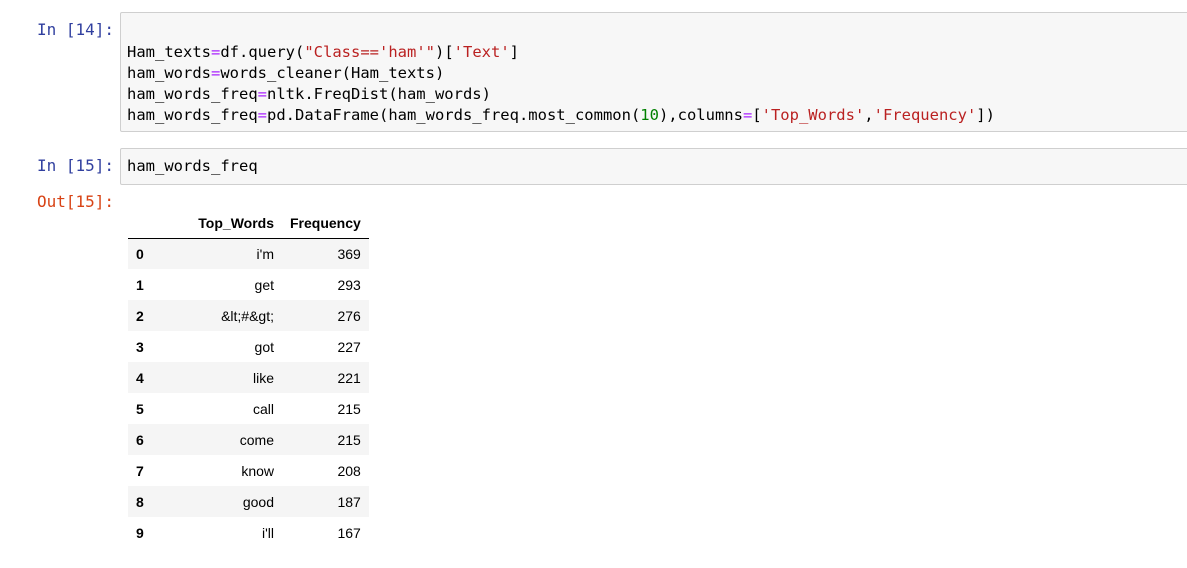 The image size is (1187, 568). Describe the element at coordinates (757, 115) in the screenshot. I see `code-token: [` at that location.